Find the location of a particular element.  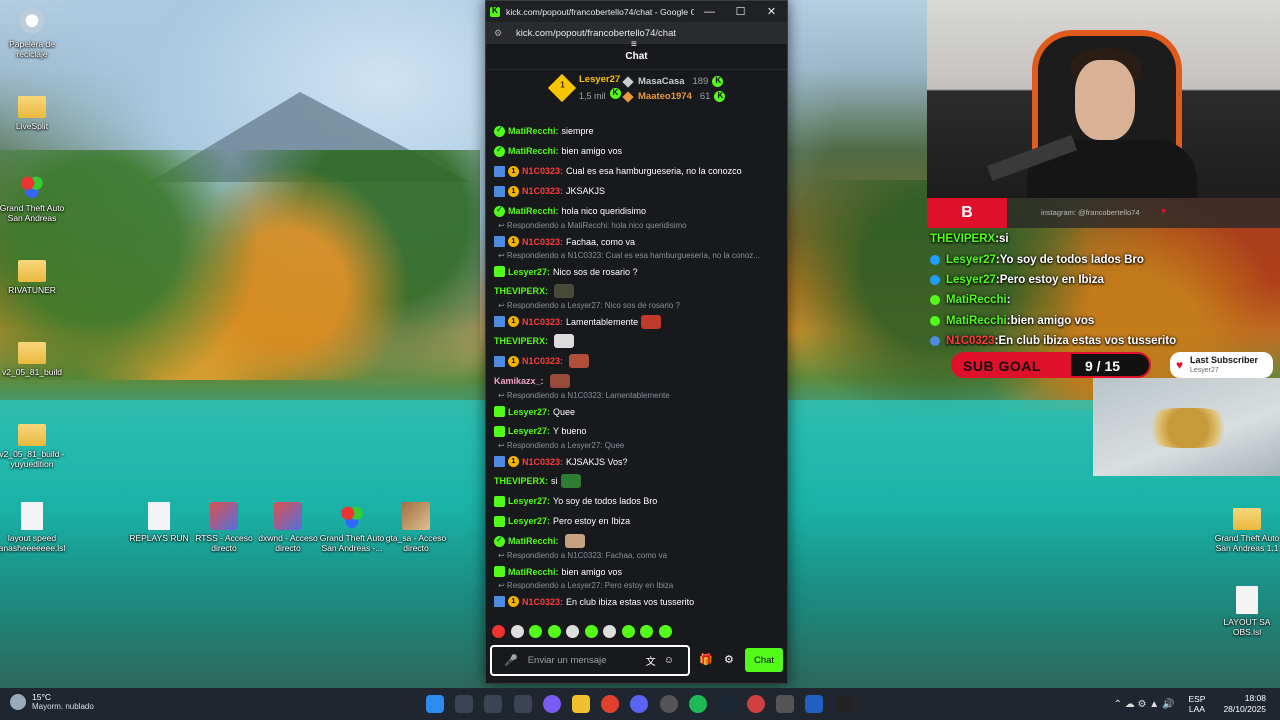

discord-icon is located at coordinates (639, 704).